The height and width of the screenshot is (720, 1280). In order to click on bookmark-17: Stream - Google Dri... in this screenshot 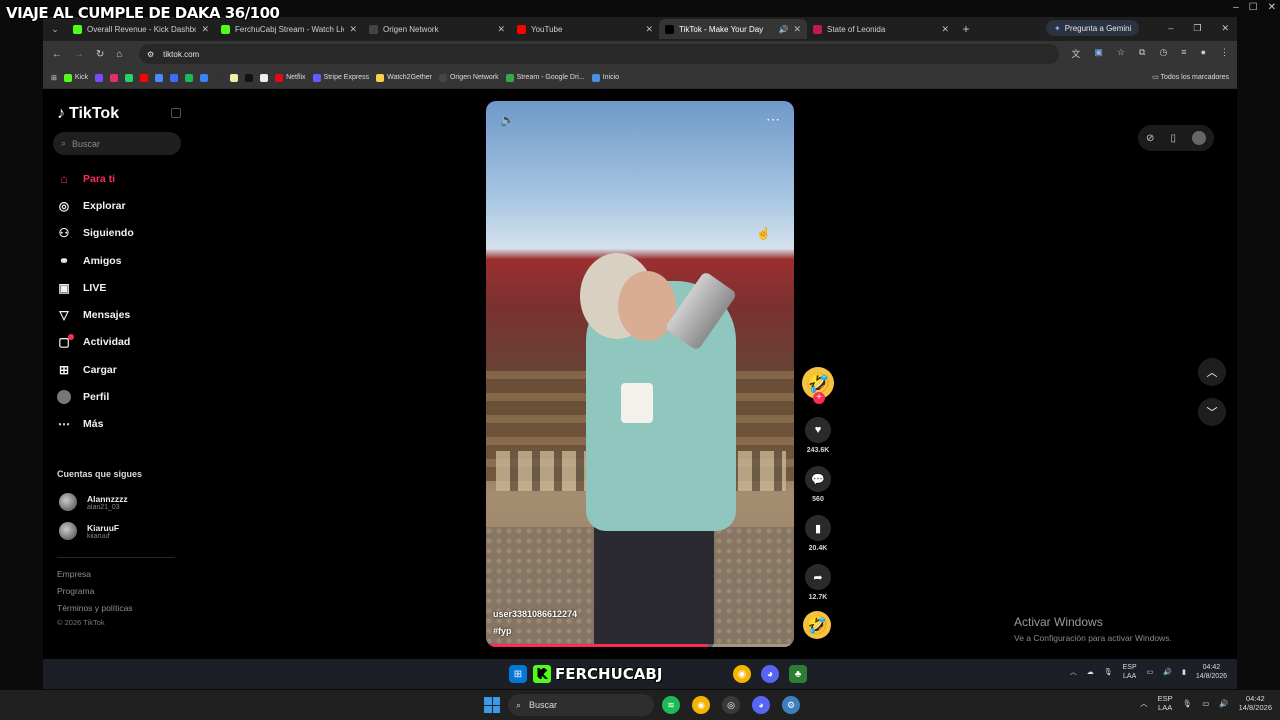, I will do `click(545, 77)`.